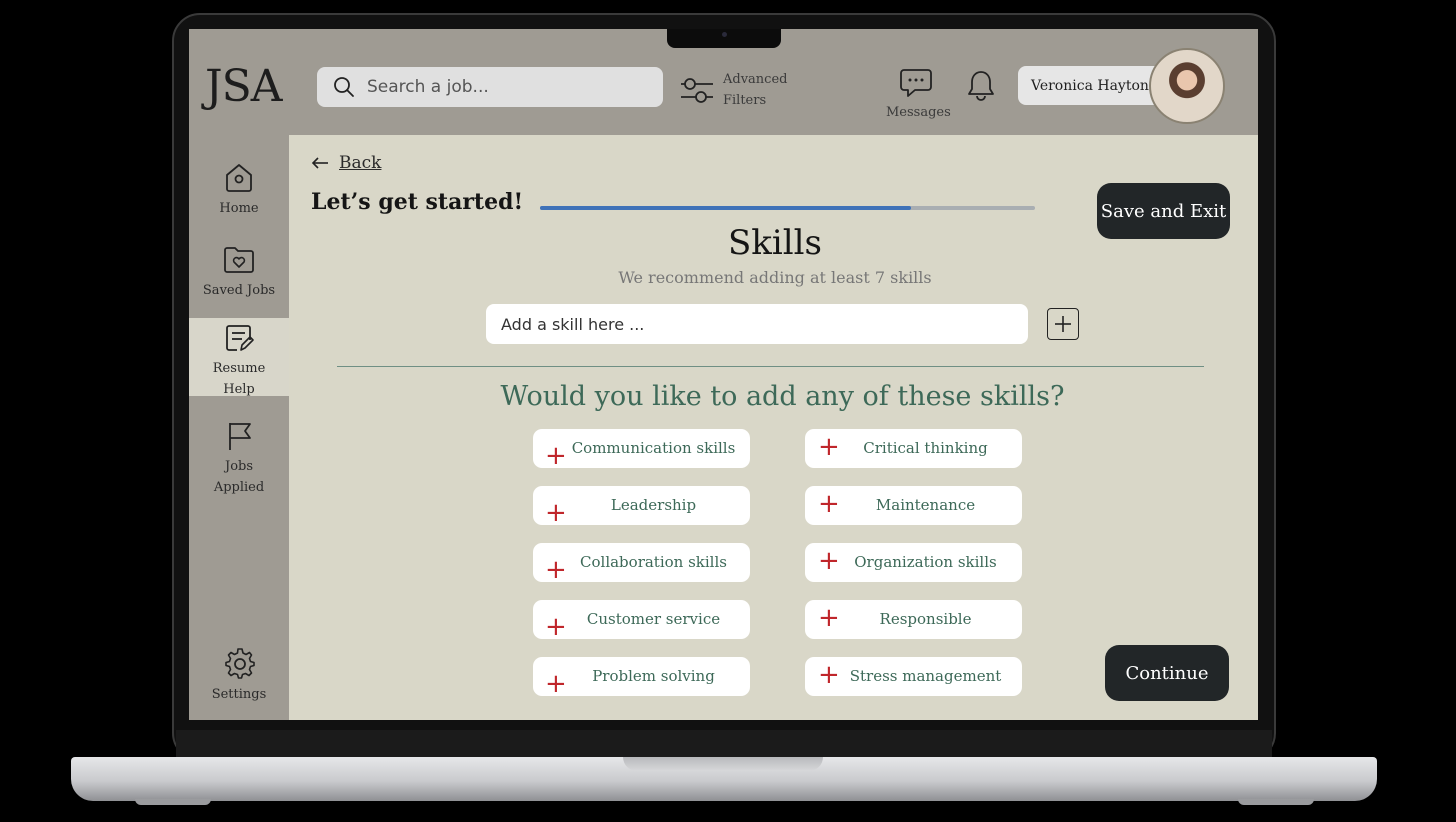 Image resolution: width=1456 pixels, height=822 pixels. I want to click on skill-chip: + Leadership, so click(641, 506).